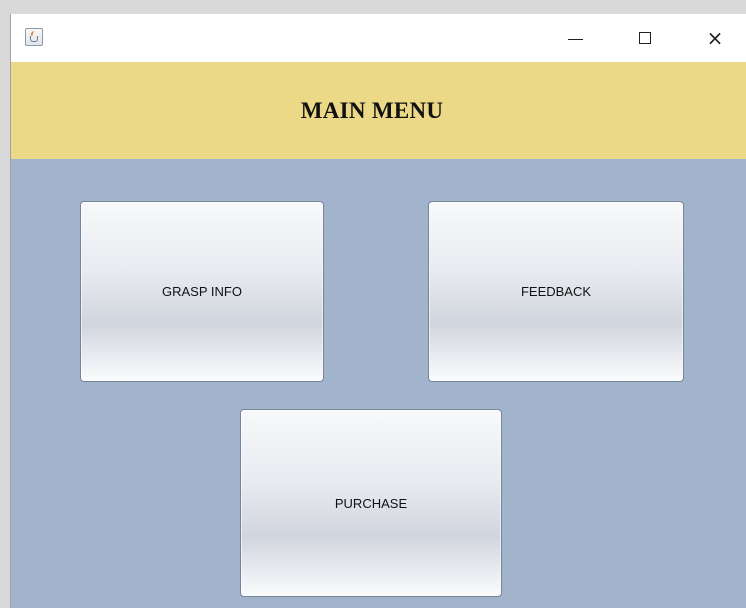  What do you see at coordinates (556, 291) in the screenshot?
I see `feedback-button: FEEDBACK` at bounding box center [556, 291].